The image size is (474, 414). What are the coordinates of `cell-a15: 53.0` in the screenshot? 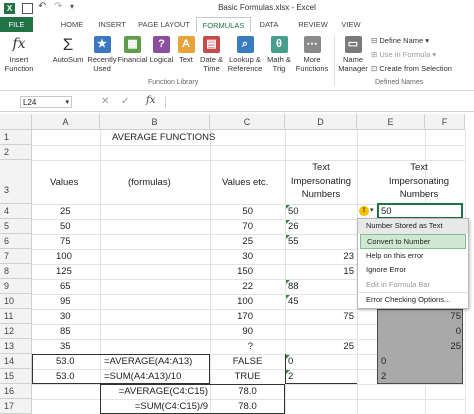 It's located at (65, 376).